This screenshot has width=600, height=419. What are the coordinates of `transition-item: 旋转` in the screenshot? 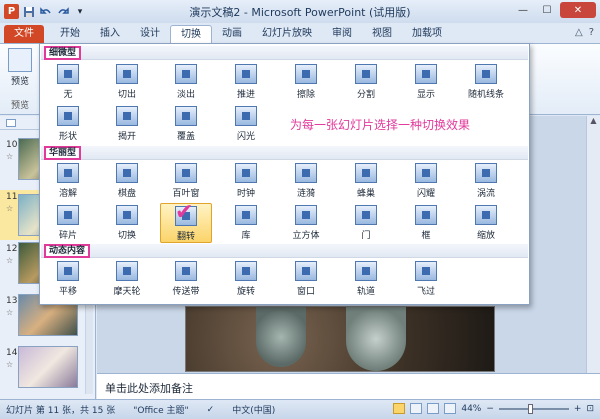 It's located at (246, 279).